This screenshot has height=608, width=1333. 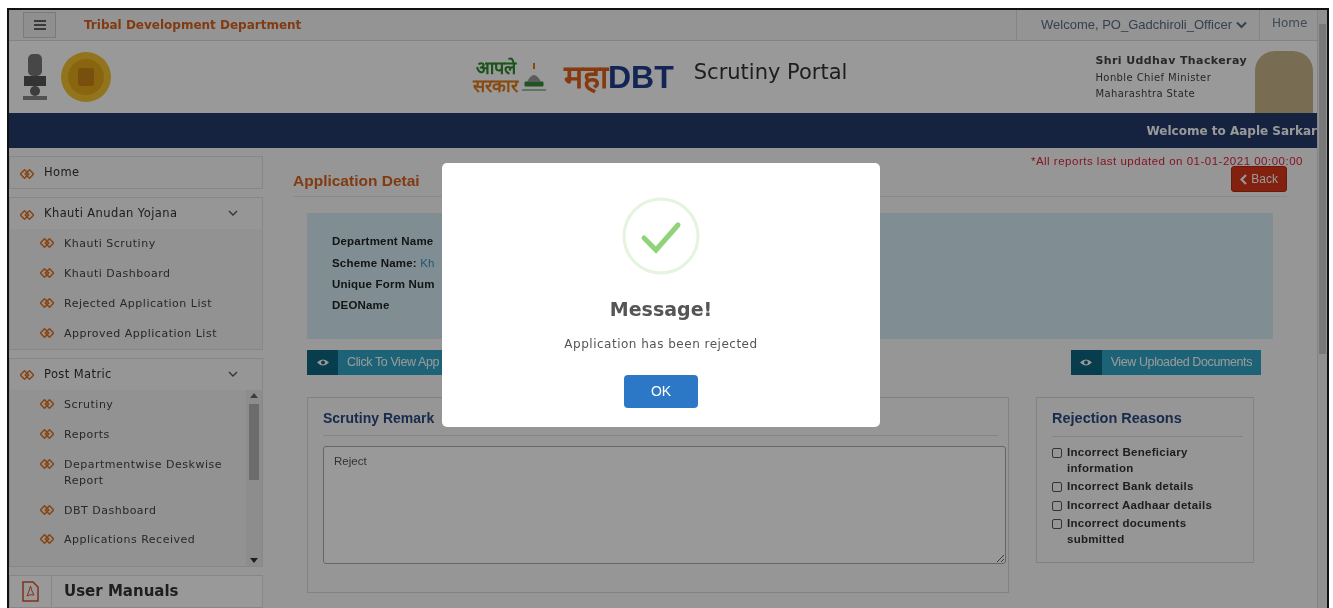 I want to click on sidebar-item: Post Matric, so click(x=136, y=374).